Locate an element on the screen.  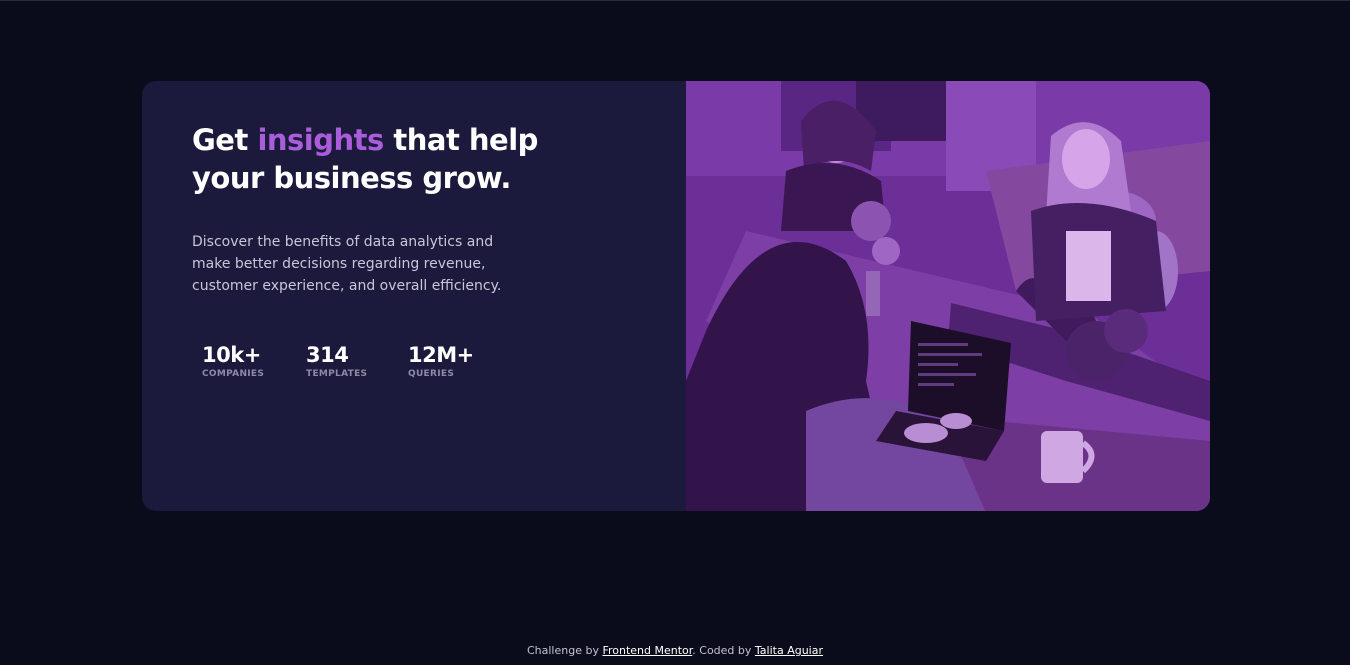
attribution-middle: . Coded by is located at coordinates (723, 650).